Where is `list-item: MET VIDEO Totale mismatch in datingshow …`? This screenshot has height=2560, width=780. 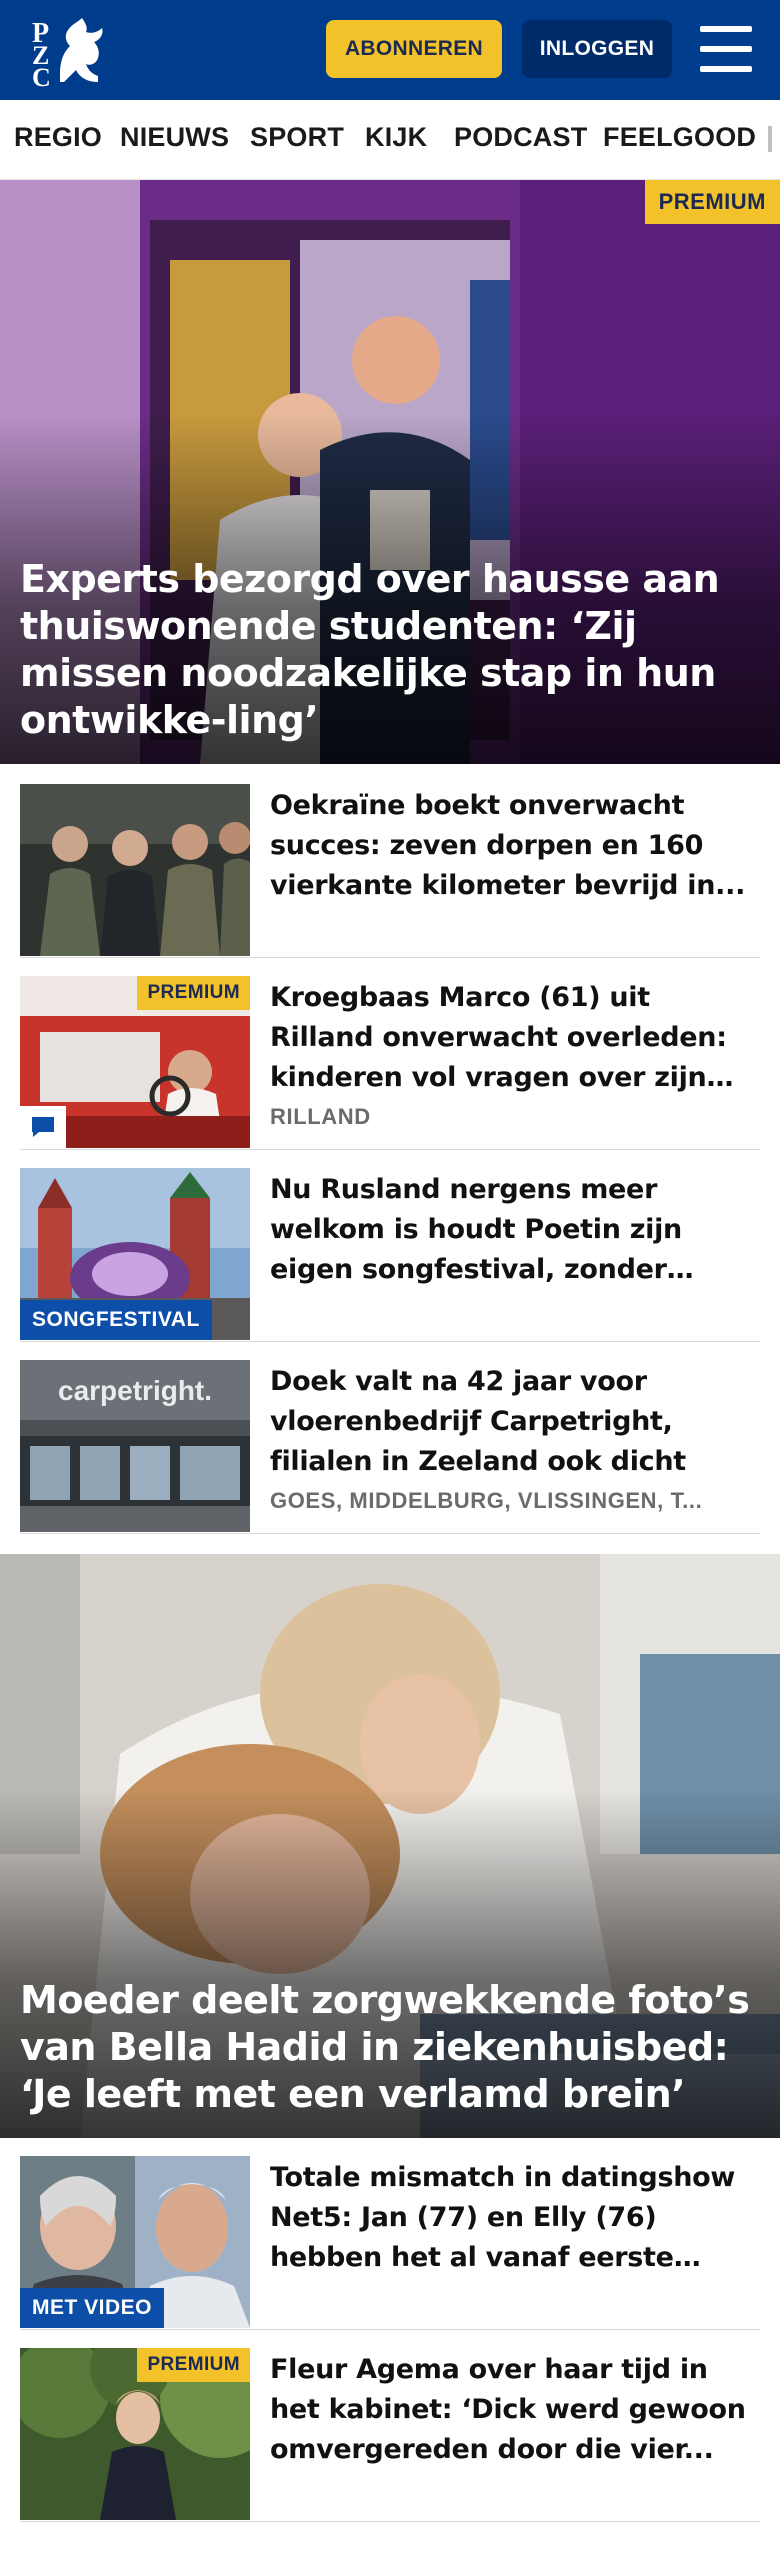
list-item: MET VIDEO Totale mismatch in datingshow … is located at coordinates (390, 2243).